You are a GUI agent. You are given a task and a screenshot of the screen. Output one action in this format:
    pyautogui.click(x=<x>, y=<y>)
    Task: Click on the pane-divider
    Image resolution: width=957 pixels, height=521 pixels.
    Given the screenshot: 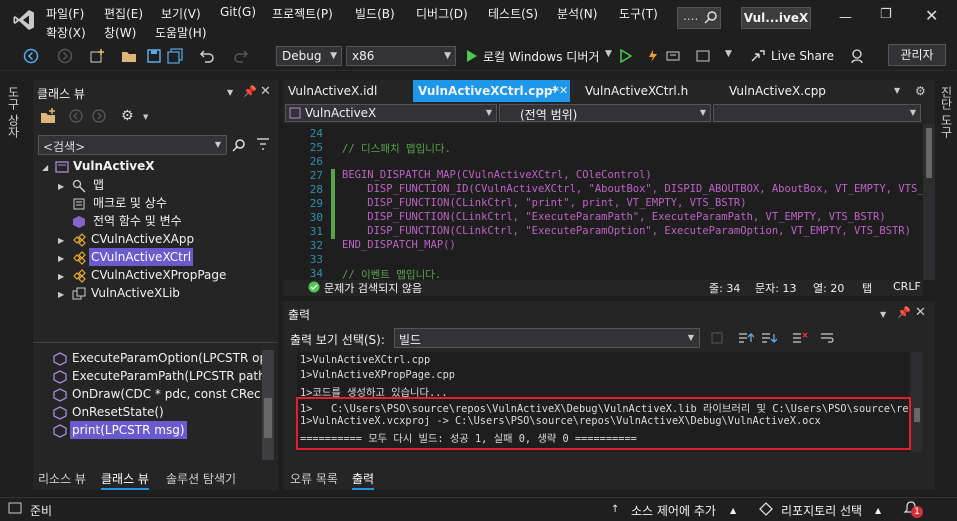 What is the action you would take?
    pyautogui.click(x=155, y=342)
    